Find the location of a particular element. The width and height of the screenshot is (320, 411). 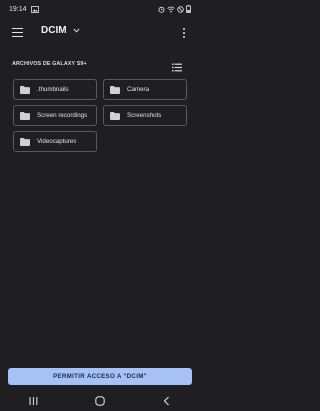

folder-label: Screenshots is located at coordinates (144, 115).